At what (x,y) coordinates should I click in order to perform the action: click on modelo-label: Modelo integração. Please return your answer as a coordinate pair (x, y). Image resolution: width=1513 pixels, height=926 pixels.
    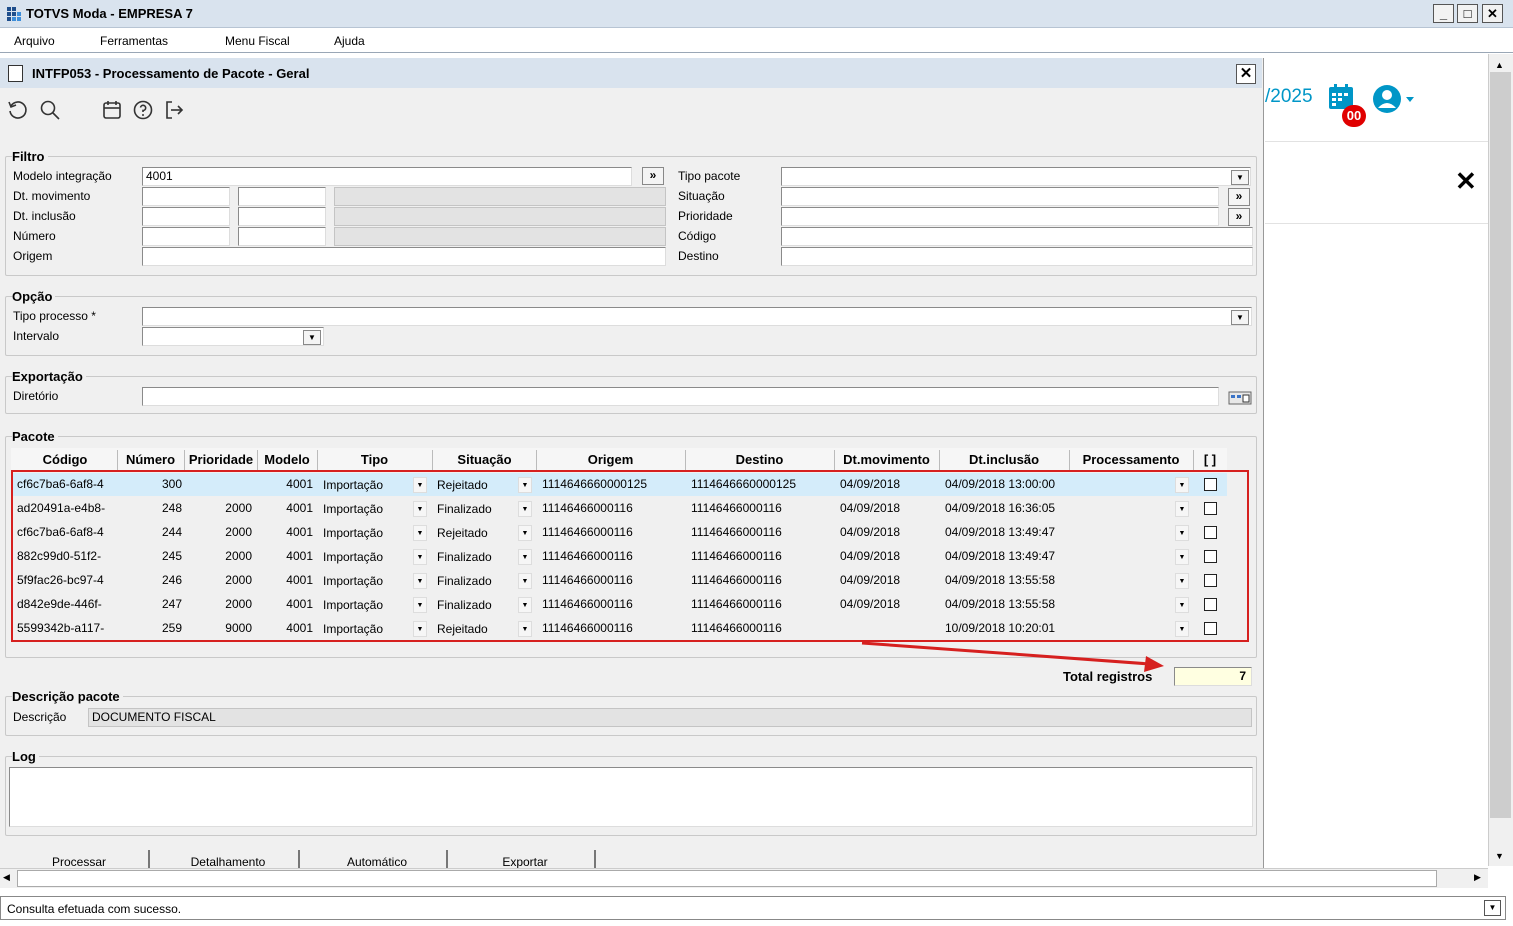
    Looking at the image, I should click on (62, 176).